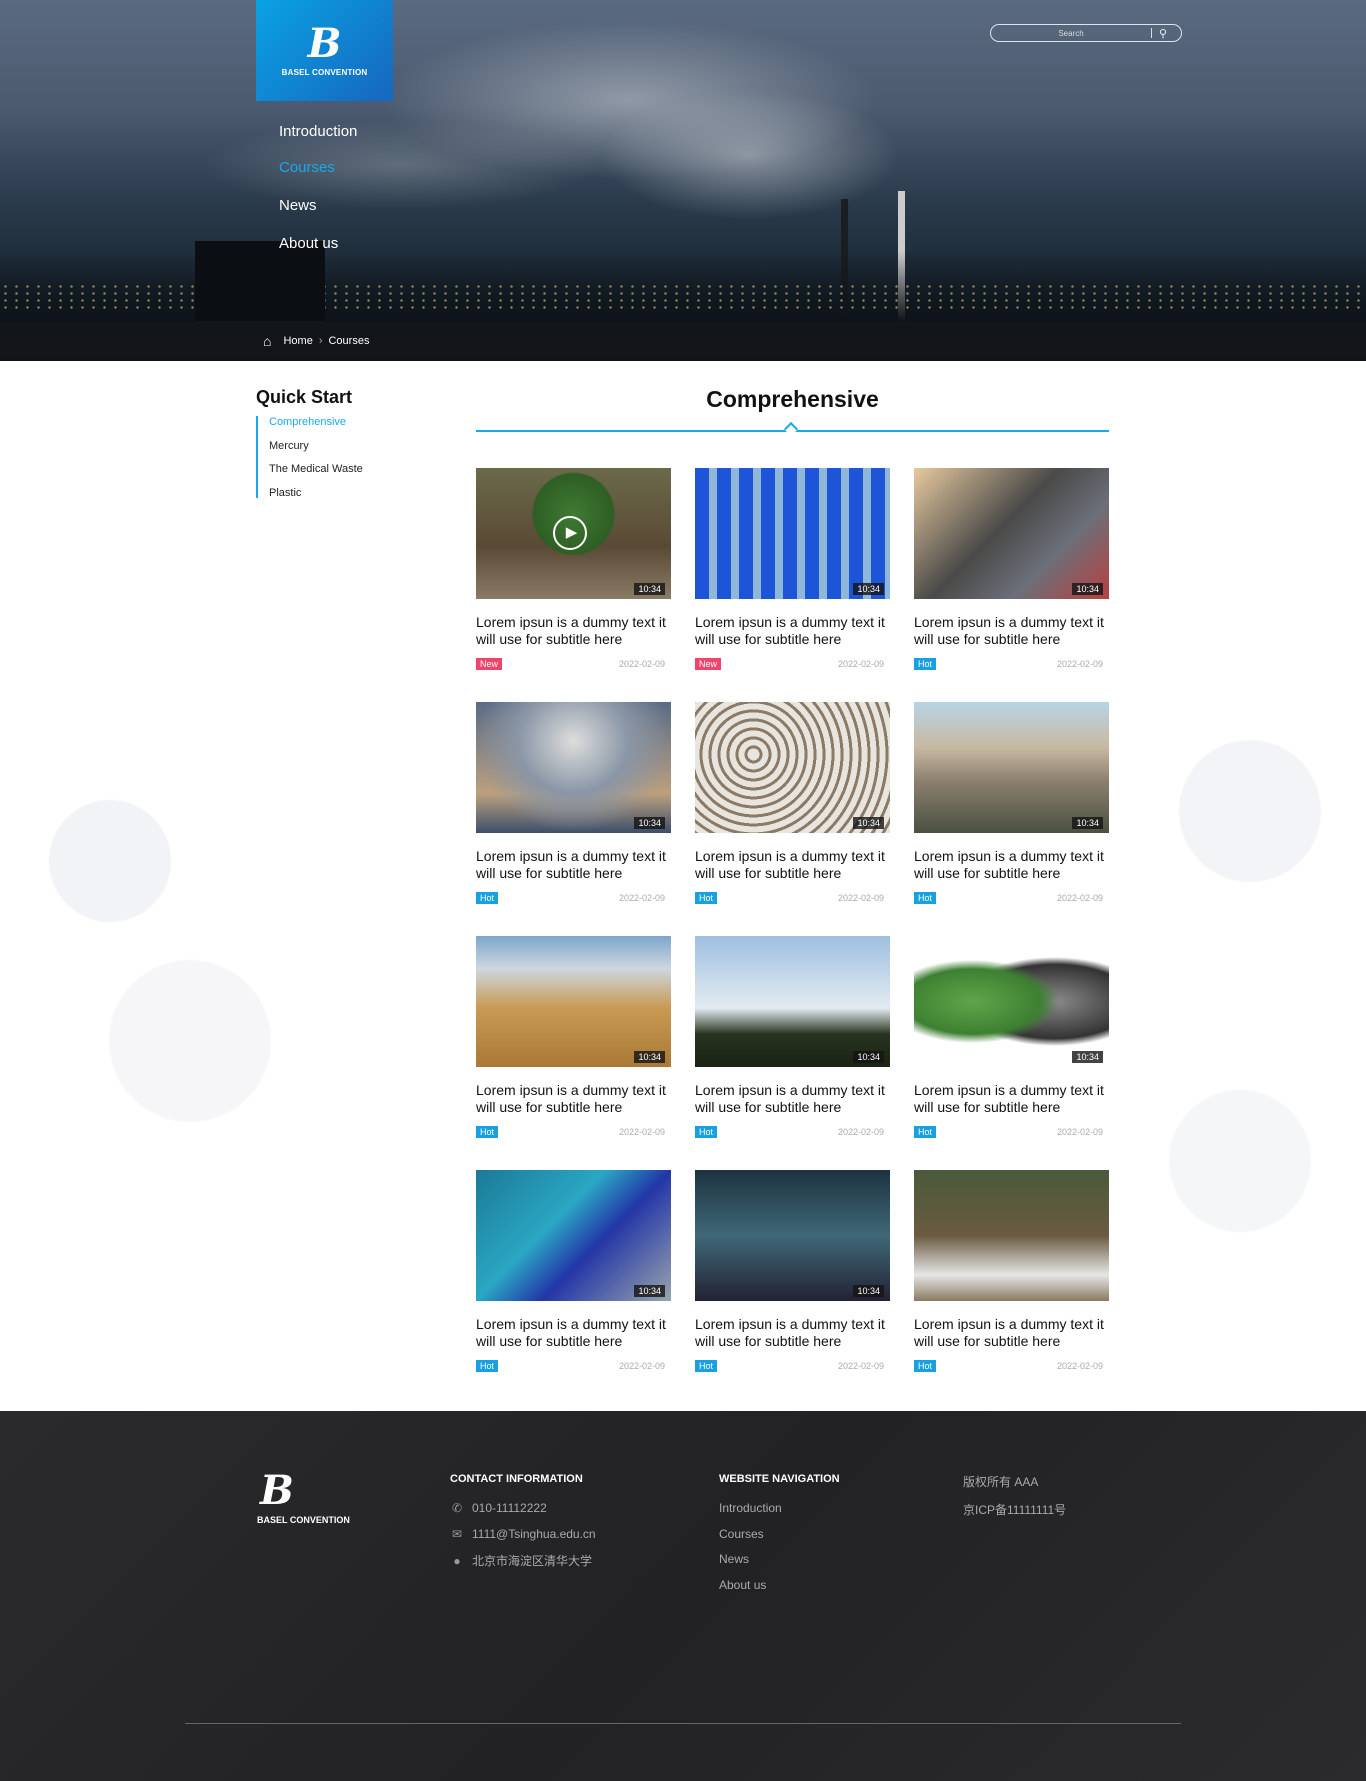  Describe the element at coordinates (573, 664) in the screenshot. I see `course-meta: New 2022-02-09` at that location.